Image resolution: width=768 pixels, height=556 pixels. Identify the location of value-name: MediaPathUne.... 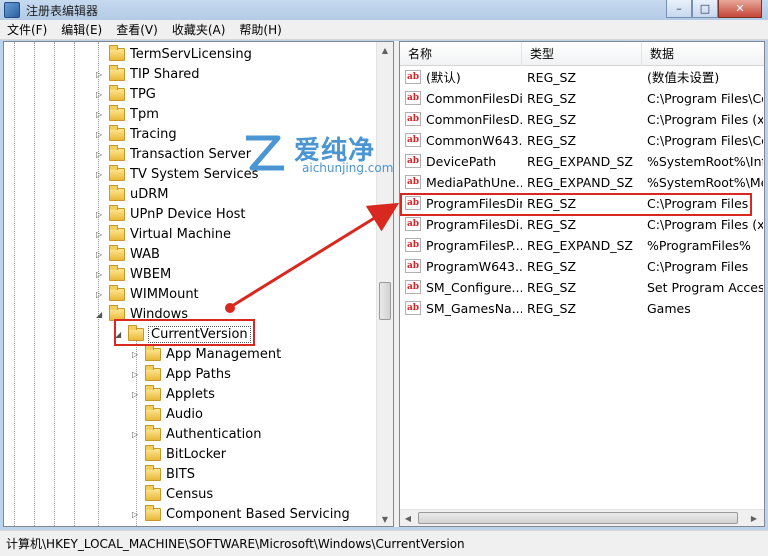
(474, 182).